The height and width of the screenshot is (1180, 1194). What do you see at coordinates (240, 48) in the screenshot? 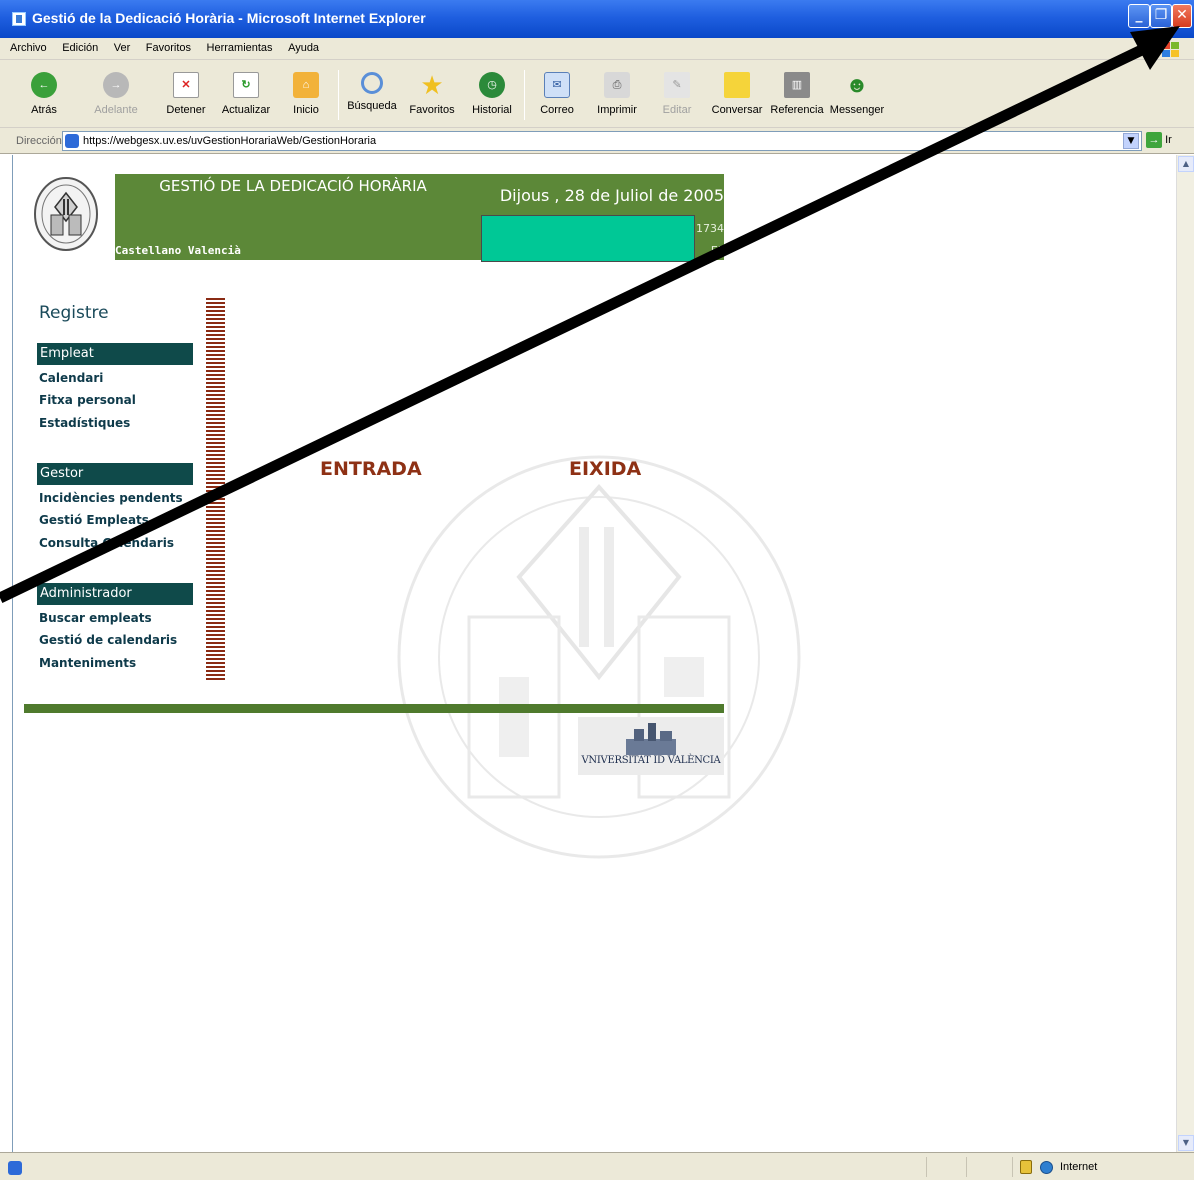
I see `menu-herramientas: Herramientas` at bounding box center [240, 48].